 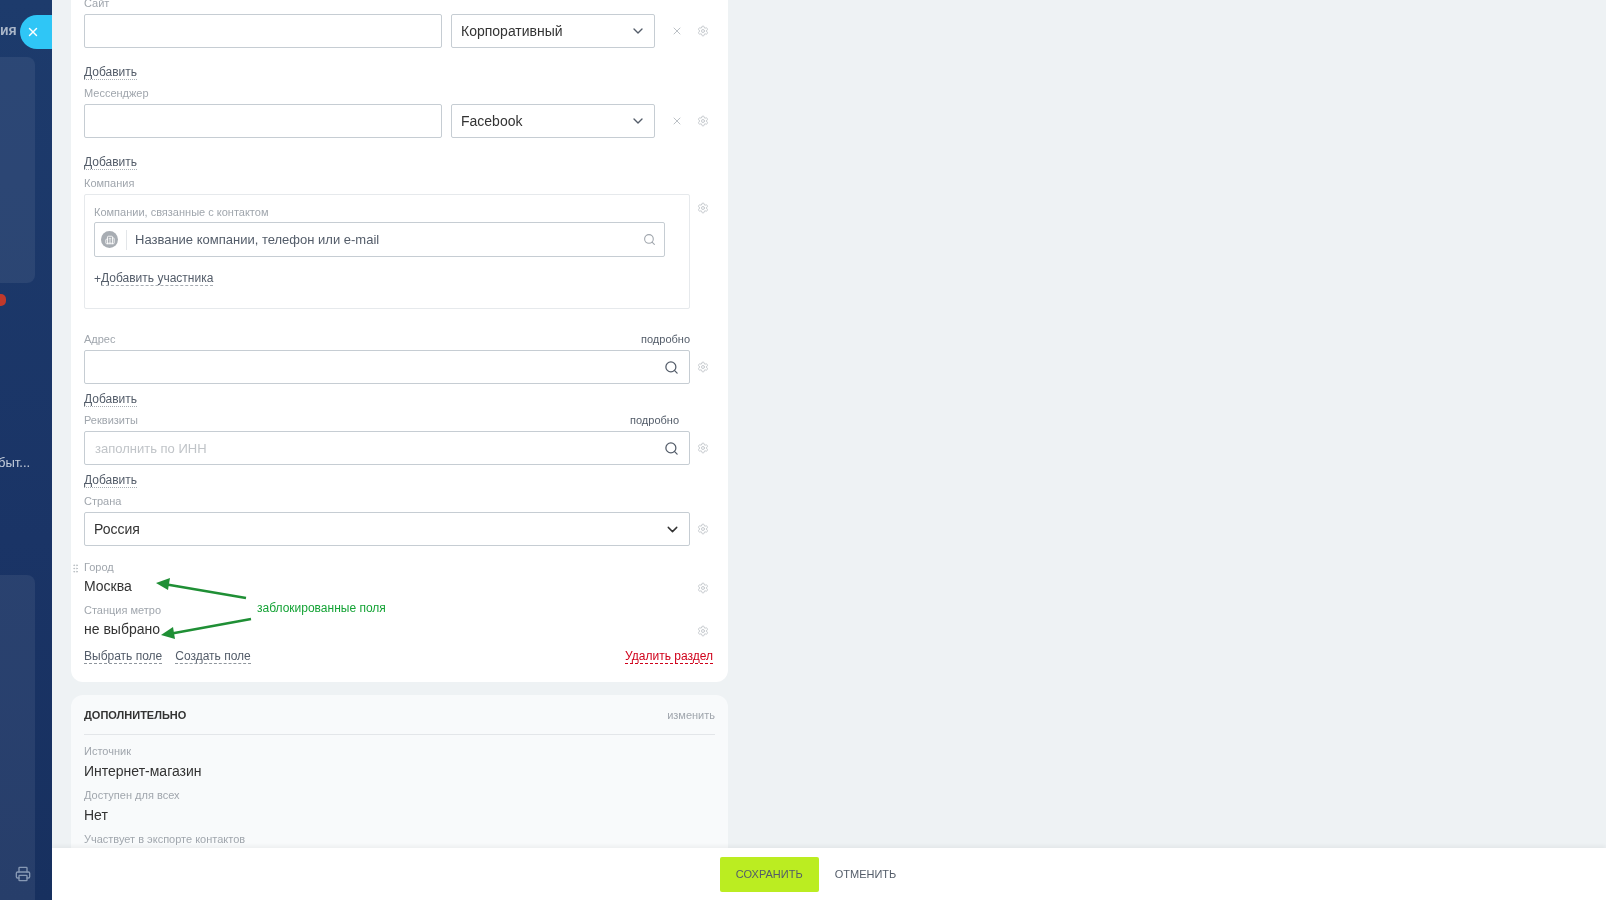 I want to click on drag-handle-icon, so click(x=75, y=568).